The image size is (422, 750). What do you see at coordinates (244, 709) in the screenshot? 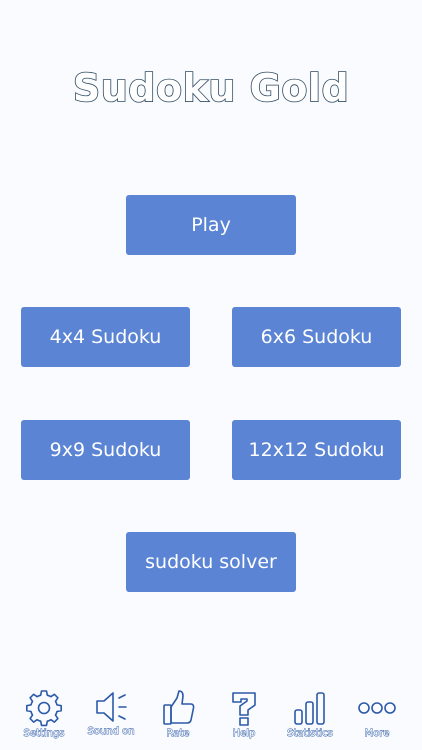
I see `question-mark-icon` at bounding box center [244, 709].